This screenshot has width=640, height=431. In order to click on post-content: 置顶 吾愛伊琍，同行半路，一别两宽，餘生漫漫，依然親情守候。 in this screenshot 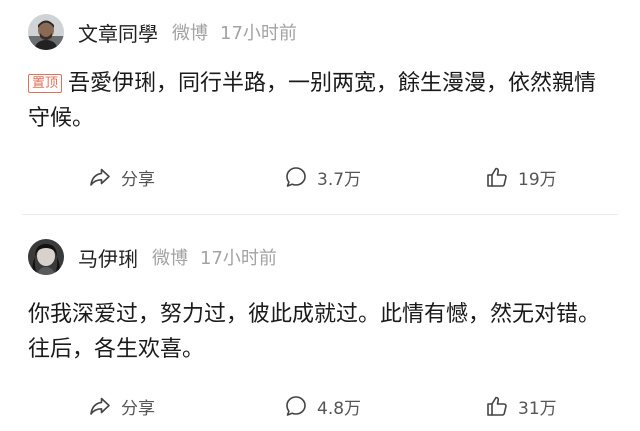, I will do `click(320, 101)`.